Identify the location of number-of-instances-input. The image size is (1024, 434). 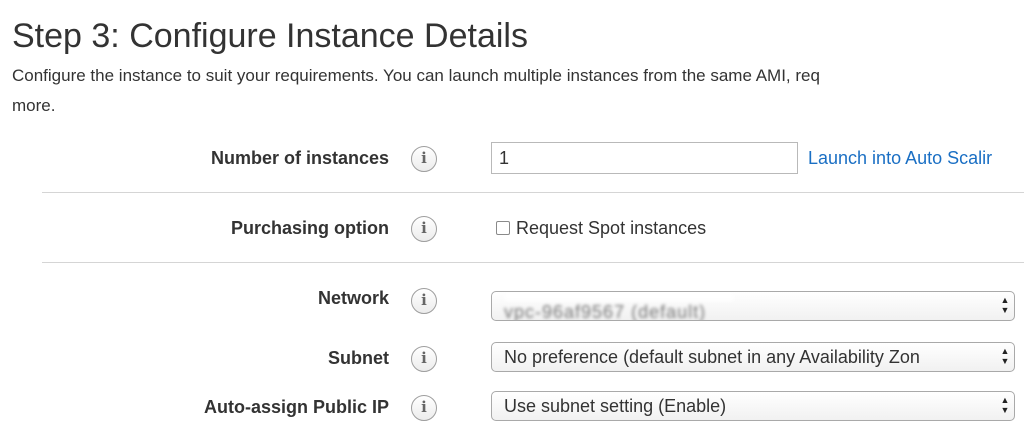
(644, 158).